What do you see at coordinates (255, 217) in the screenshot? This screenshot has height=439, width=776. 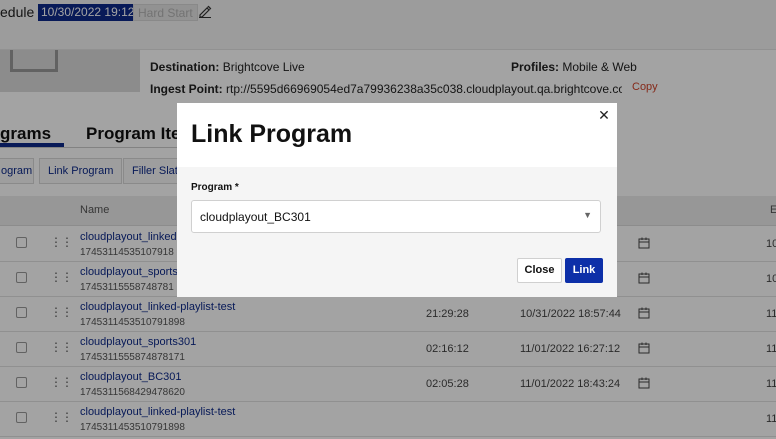 I see `program-select-value: cloudplayout_BC301` at bounding box center [255, 217].